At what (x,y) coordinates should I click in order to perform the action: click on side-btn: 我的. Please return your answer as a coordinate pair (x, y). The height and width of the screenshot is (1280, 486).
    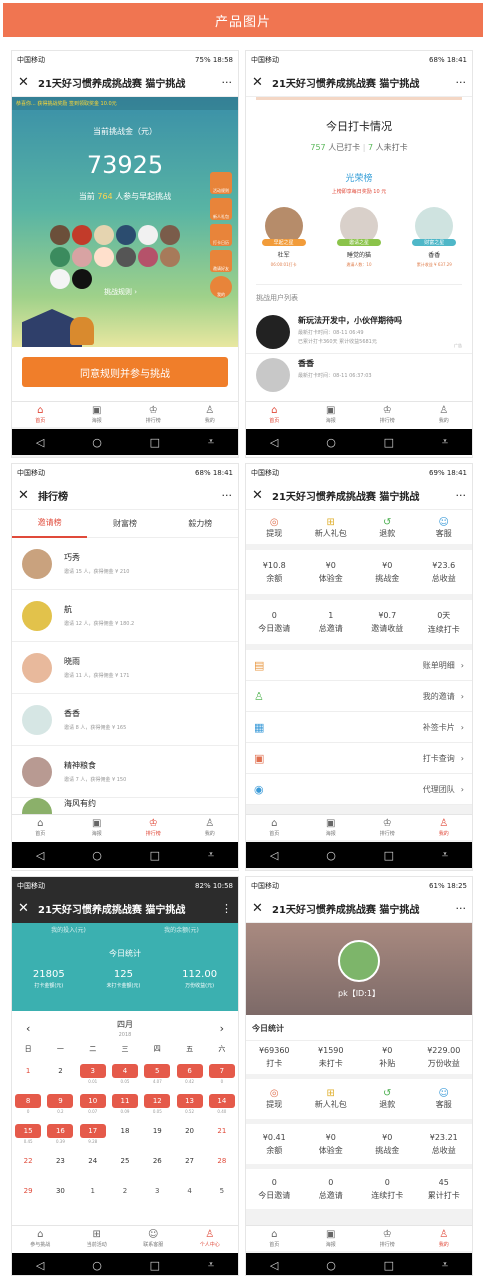
    Looking at the image, I should click on (221, 287).